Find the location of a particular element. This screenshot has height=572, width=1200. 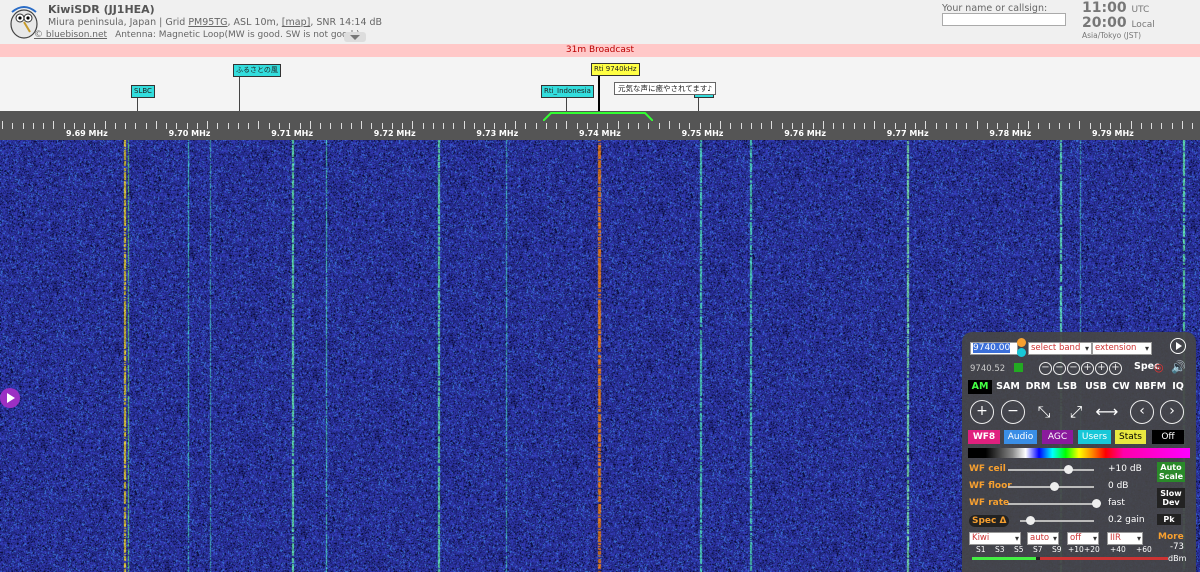

tab-stats: Stats is located at coordinates (1130, 437).